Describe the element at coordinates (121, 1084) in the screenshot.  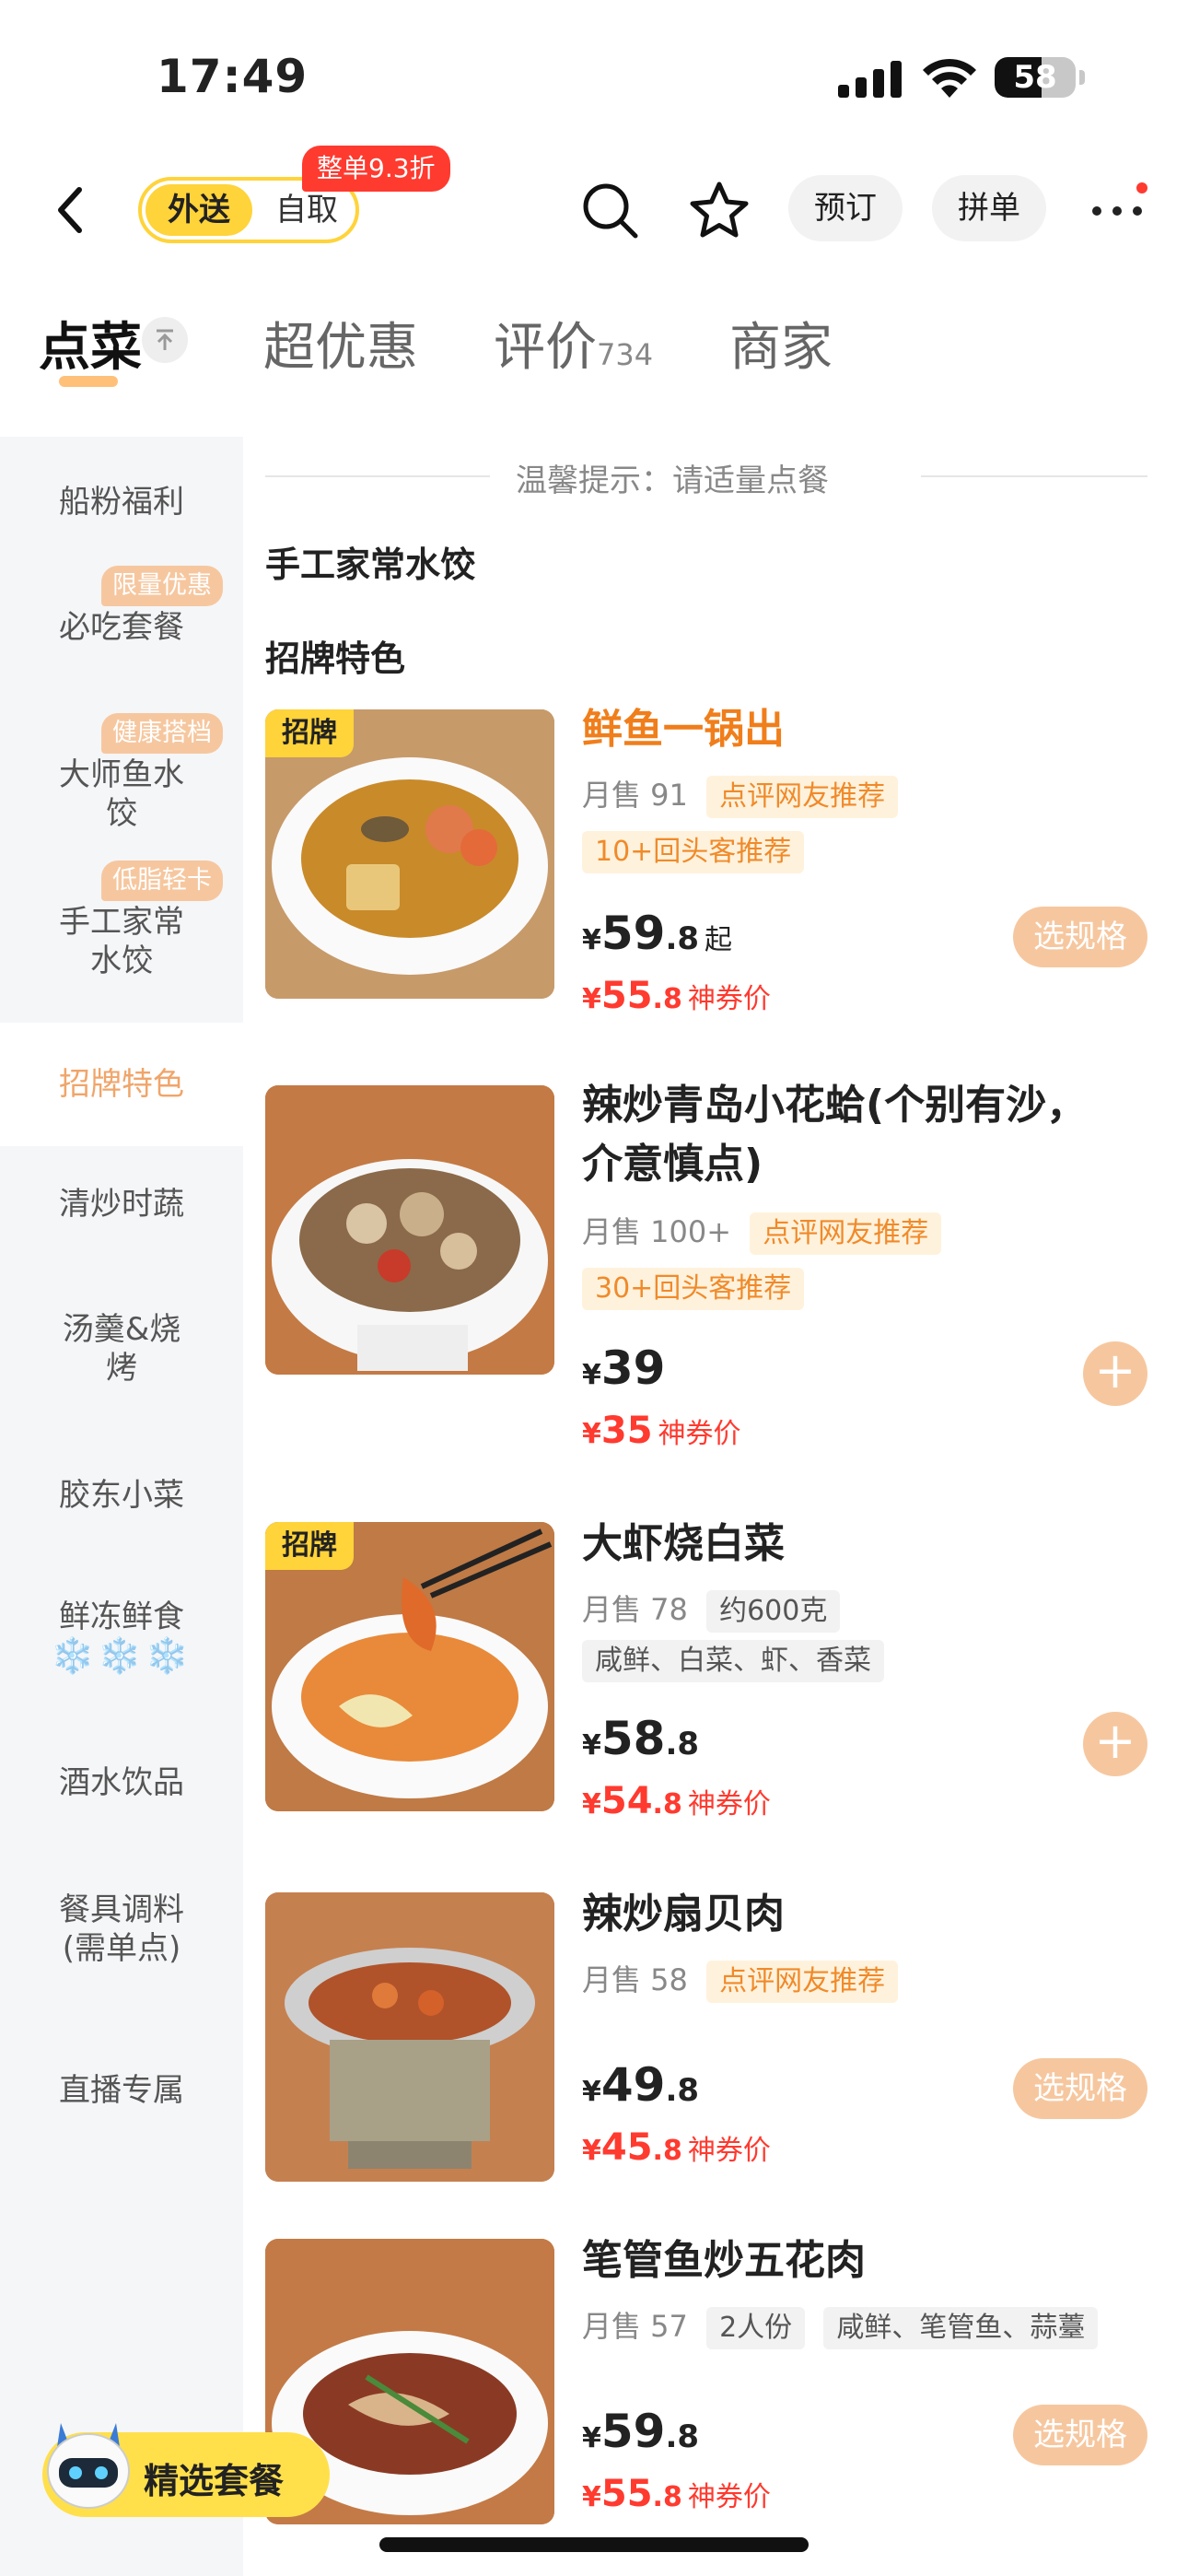
I see `sidebar-item-active: 招牌特色` at that location.